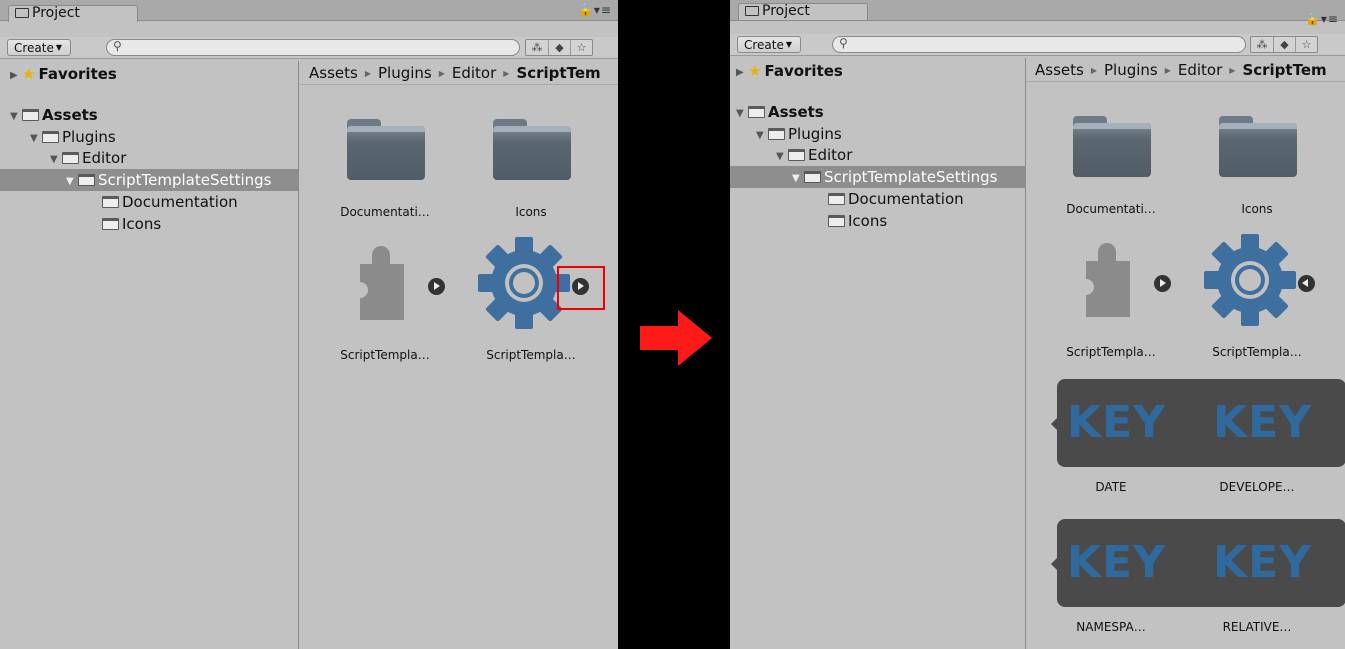 This screenshot has height=649, width=1345. Describe the element at coordinates (70, 115) in the screenshot. I see `tree-item-label: Assets` at that location.